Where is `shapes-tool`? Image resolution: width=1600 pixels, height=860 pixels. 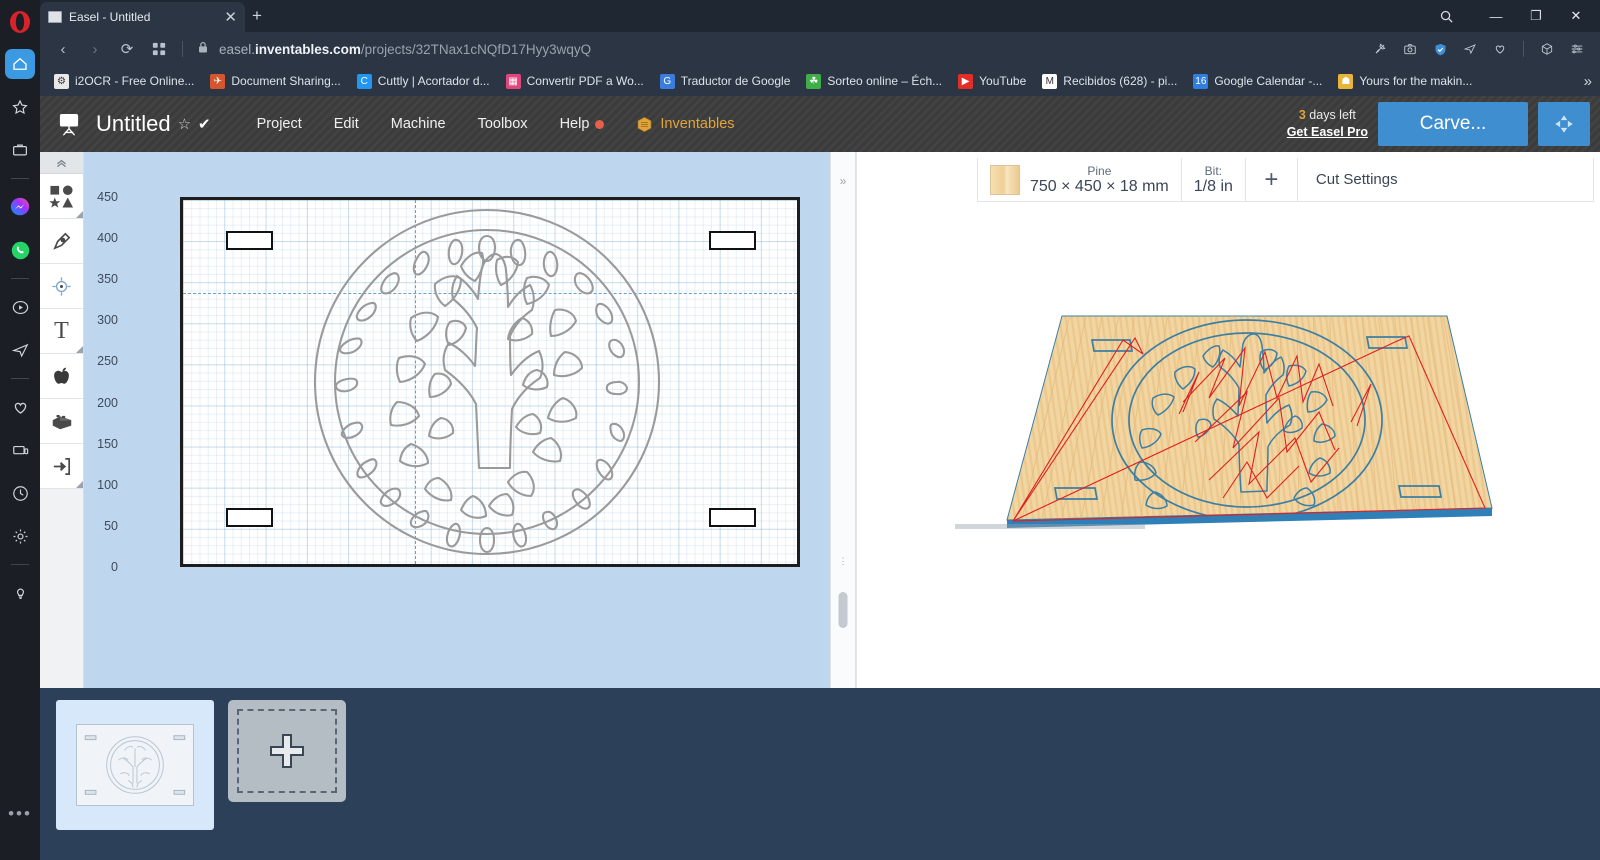 shapes-tool is located at coordinates (61, 196).